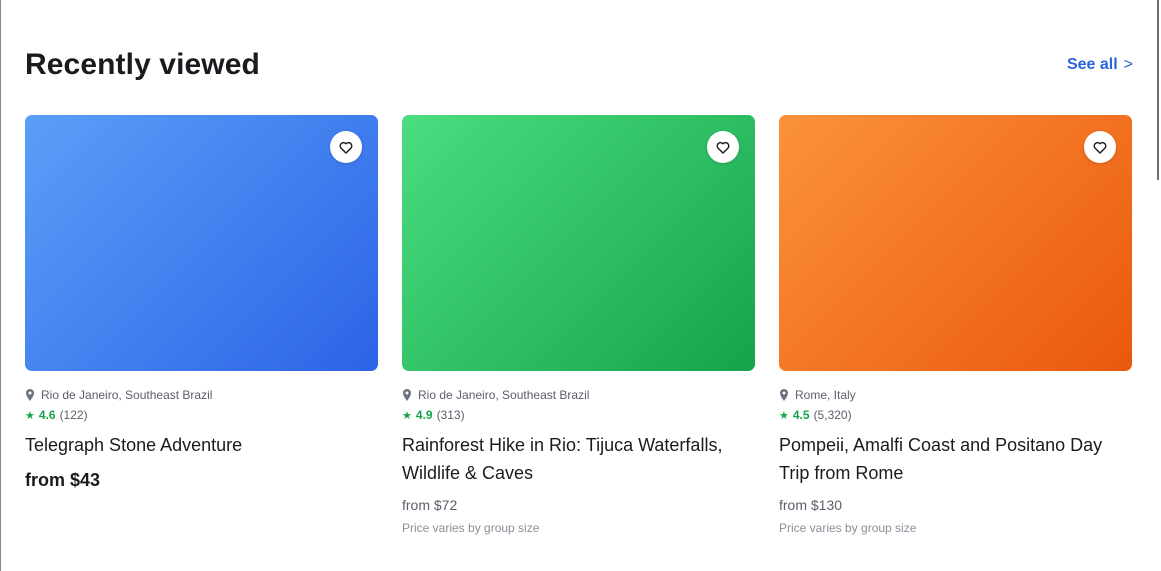 This screenshot has width=1161, height=571. Describe the element at coordinates (832, 415) in the screenshot. I see `review-count: (5,320)` at that location.